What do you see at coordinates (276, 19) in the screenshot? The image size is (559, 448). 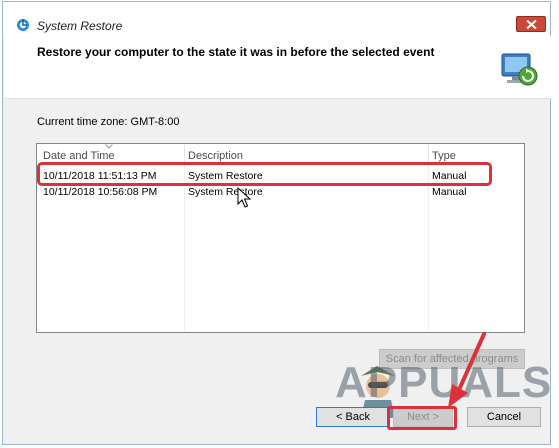 I see `title-bar: System Restore` at bounding box center [276, 19].